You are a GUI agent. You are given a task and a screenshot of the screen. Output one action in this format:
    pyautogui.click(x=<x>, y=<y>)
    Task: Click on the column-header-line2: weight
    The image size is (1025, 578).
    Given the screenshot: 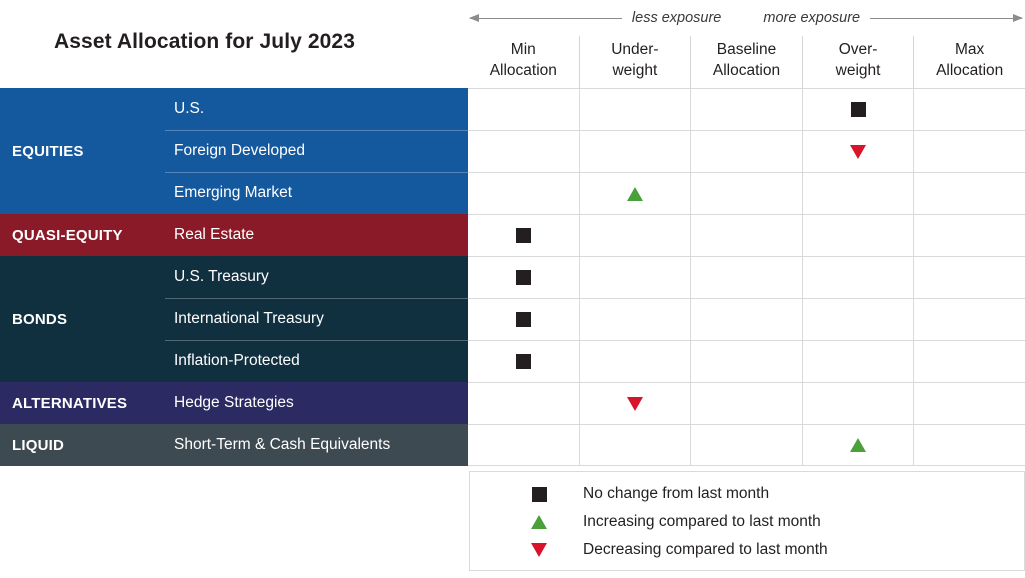 What is the action you would take?
    pyautogui.click(x=635, y=70)
    